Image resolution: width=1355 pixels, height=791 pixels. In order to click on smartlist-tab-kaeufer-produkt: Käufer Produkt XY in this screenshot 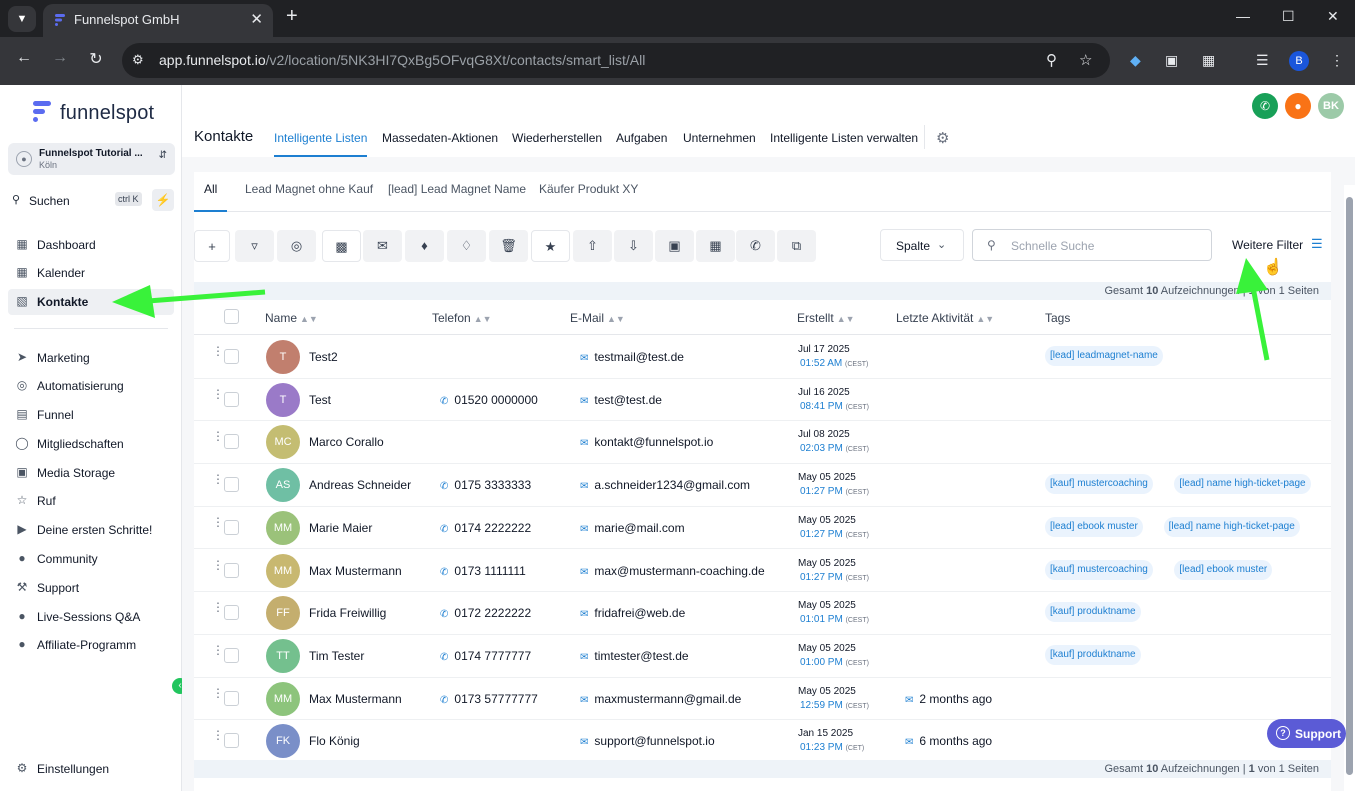, I will do `click(588, 197)`.